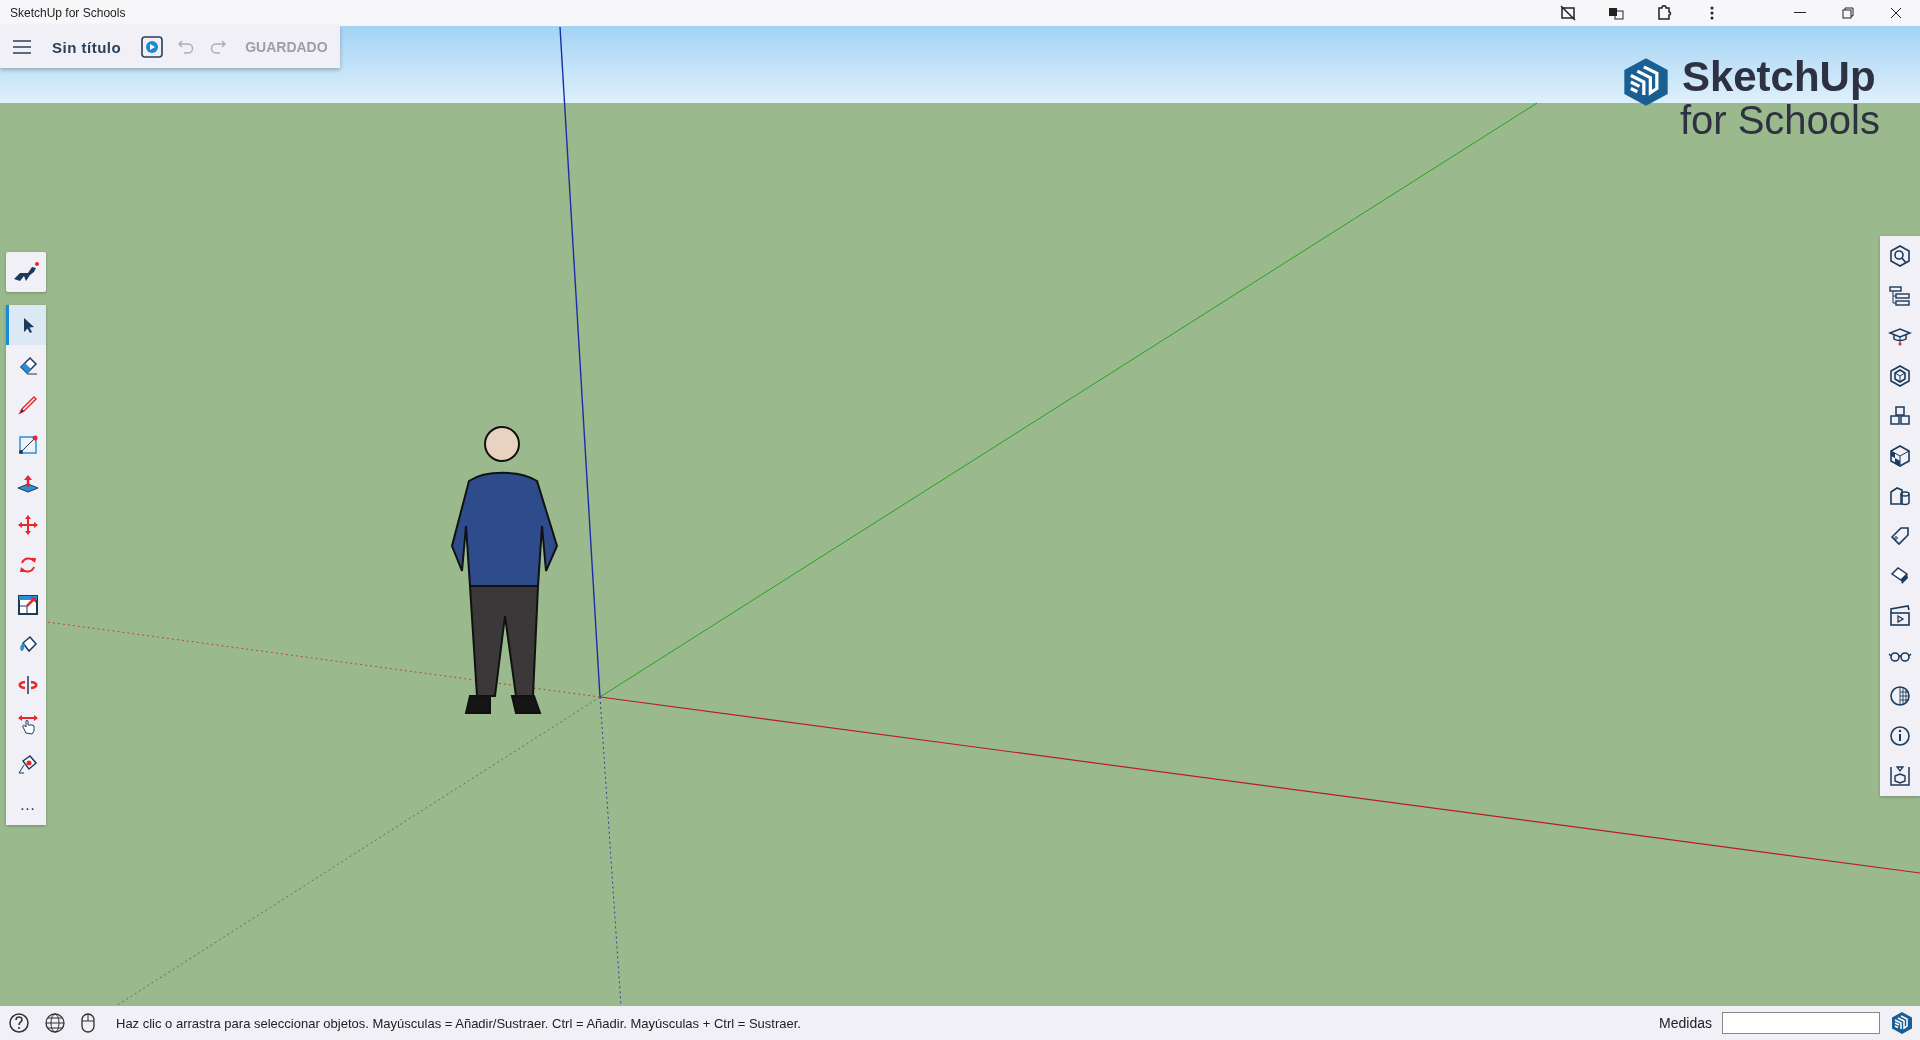 Image resolution: width=1920 pixels, height=1040 pixels. What do you see at coordinates (1801, 1023) in the screenshot?
I see `measurements-field` at bounding box center [1801, 1023].